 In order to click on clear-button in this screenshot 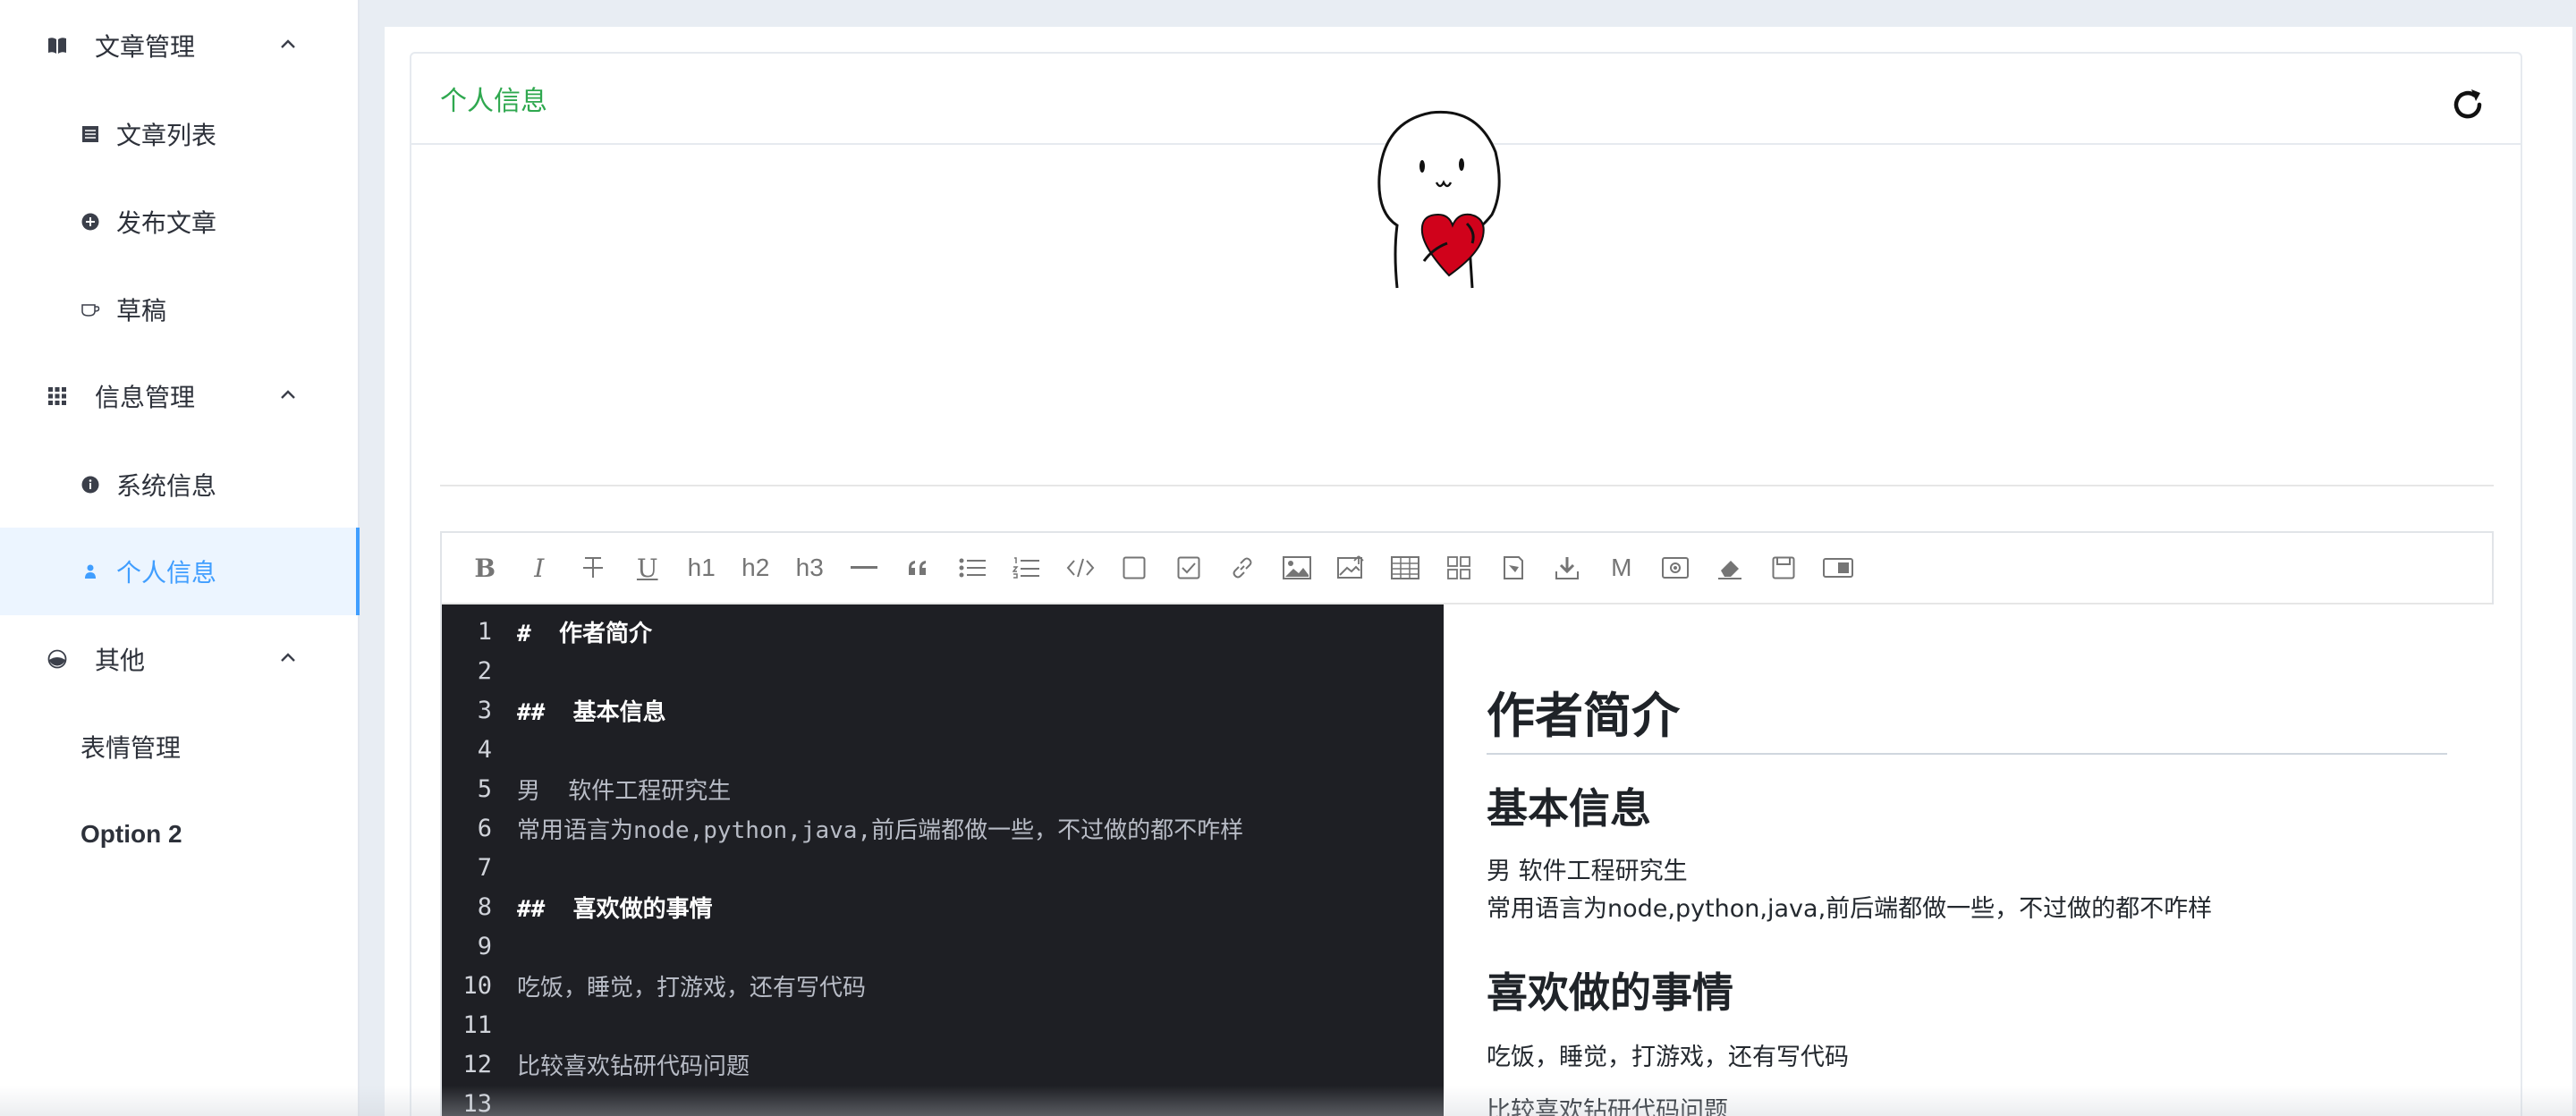, I will do `click(1730, 567)`.